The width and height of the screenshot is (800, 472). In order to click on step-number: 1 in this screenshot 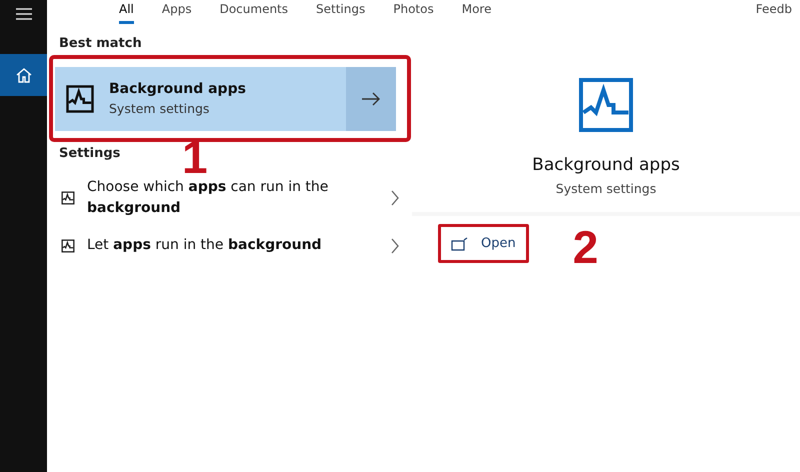, I will do `click(195, 157)`.